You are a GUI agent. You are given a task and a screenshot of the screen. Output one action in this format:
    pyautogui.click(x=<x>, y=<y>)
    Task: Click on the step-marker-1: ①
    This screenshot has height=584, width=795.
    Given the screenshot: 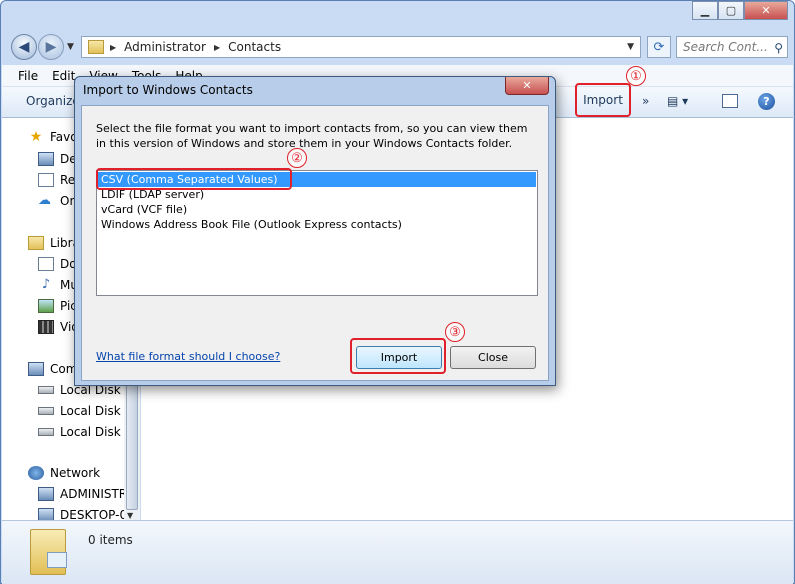 What is the action you would take?
    pyautogui.click(x=636, y=76)
    